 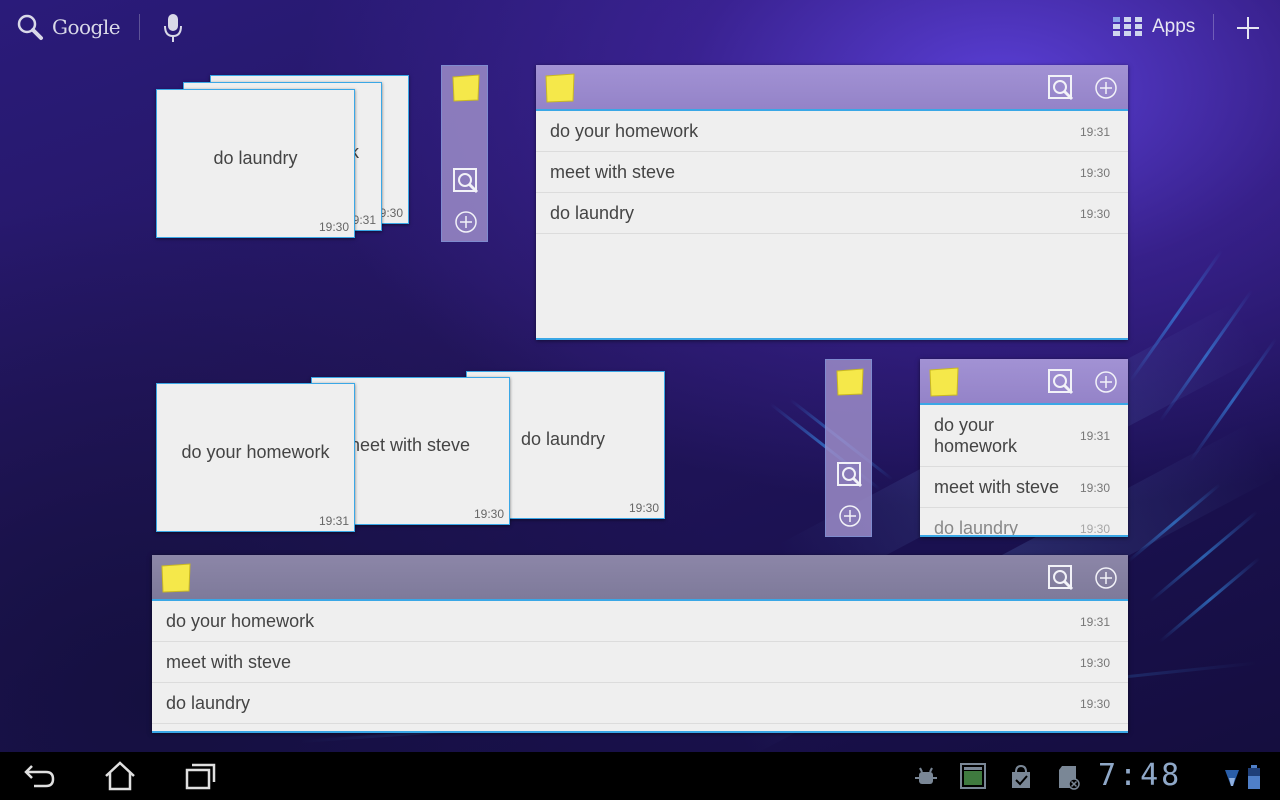 What do you see at coordinates (255, 452) in the screenshot?
I see `card-text: do your homework` at bounding box center [255, 452].